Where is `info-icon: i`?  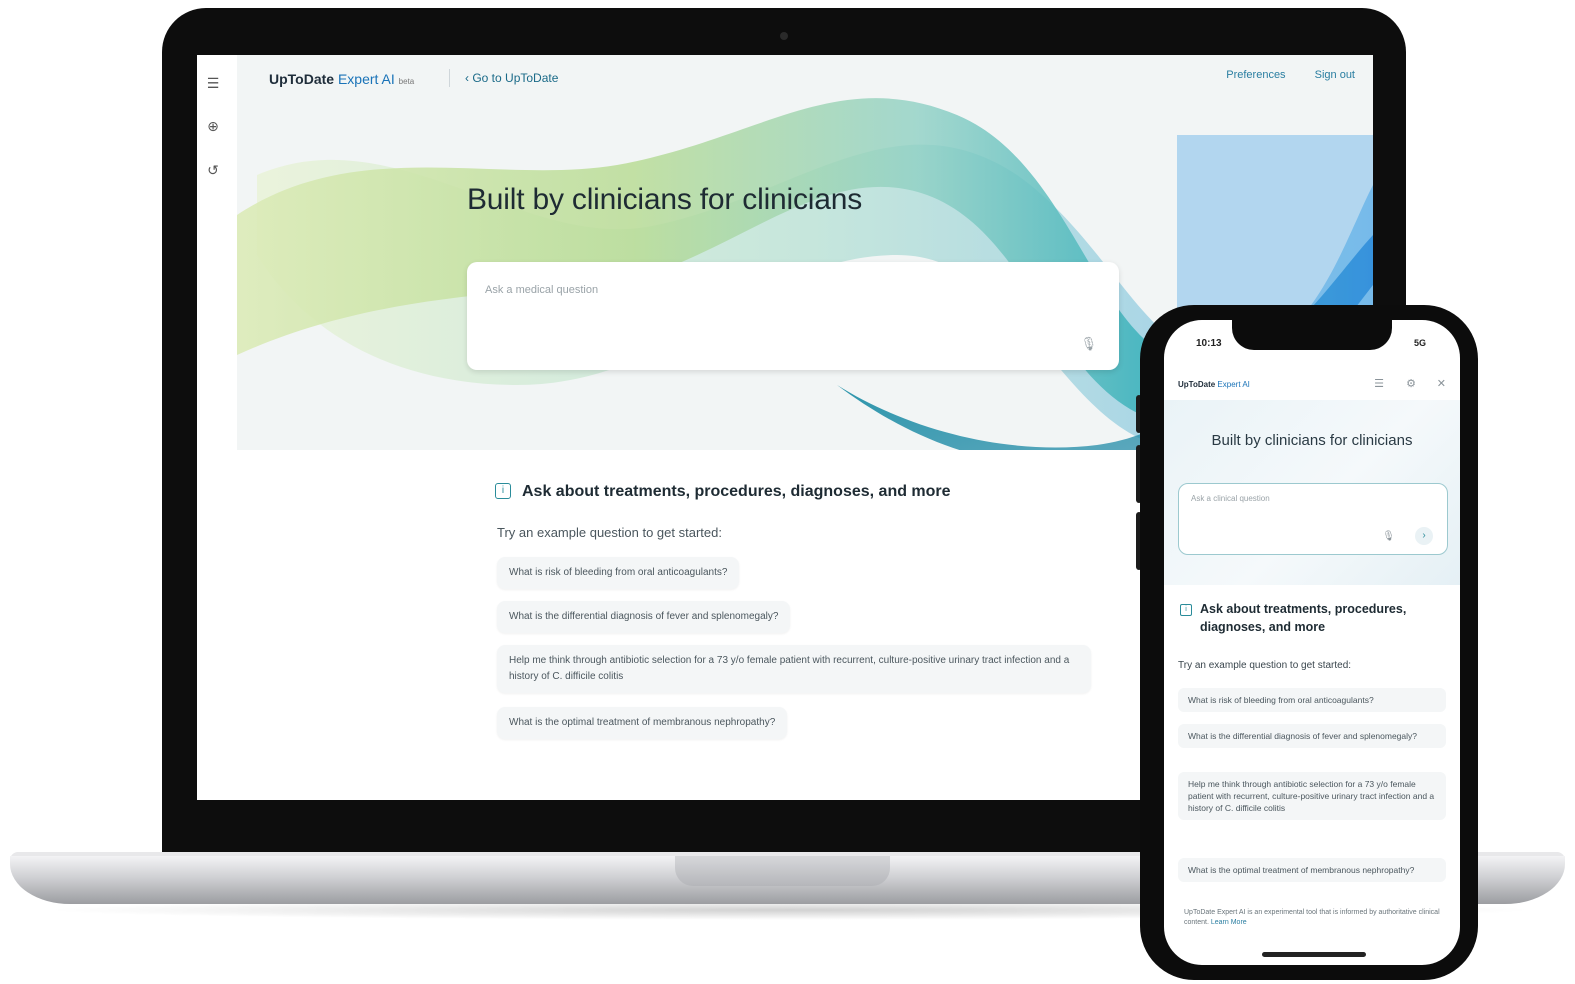
info-icon: i is located at coordinates (503, 491).